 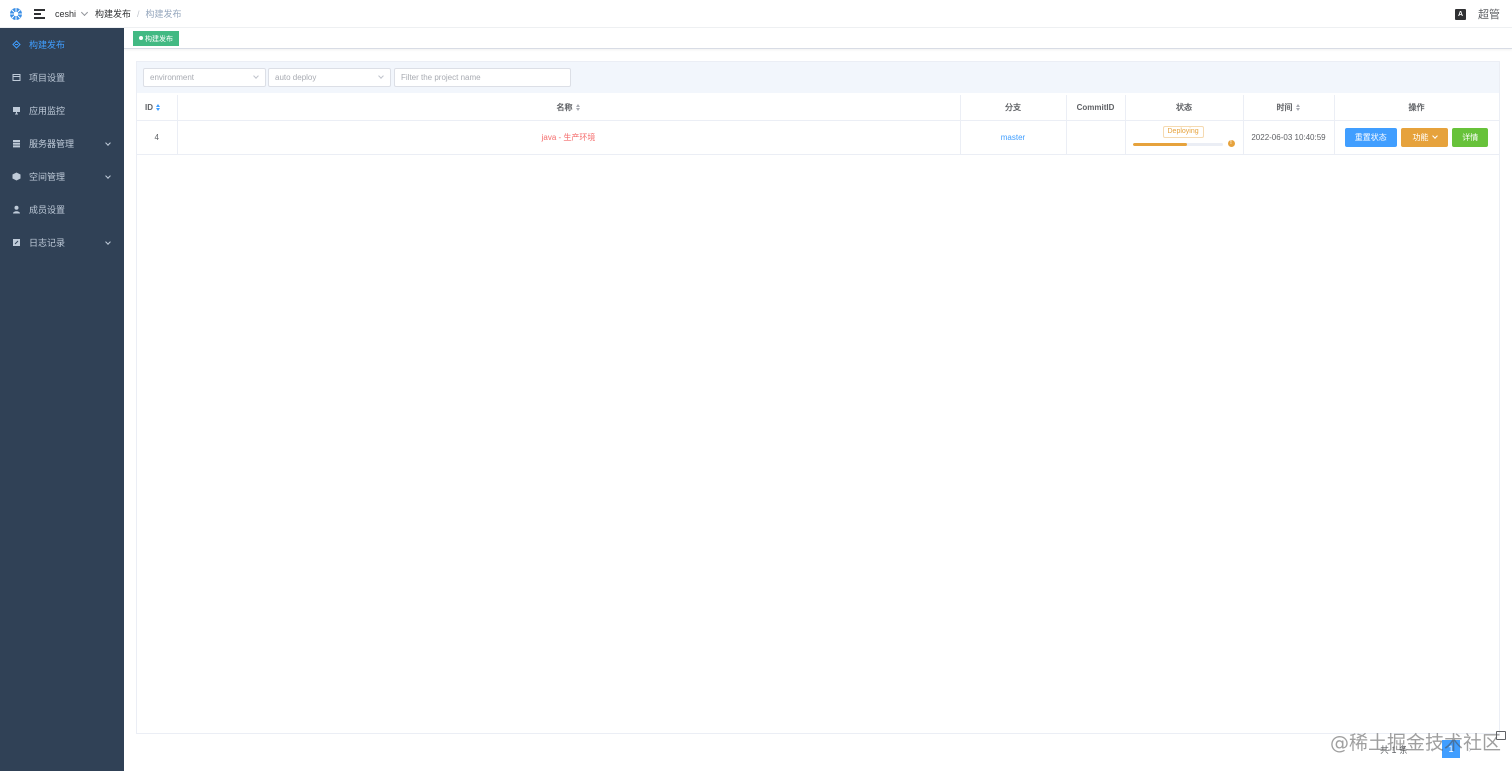 I want to click on breadcrumb-current: 构建发布, so click(x=163, y=14).